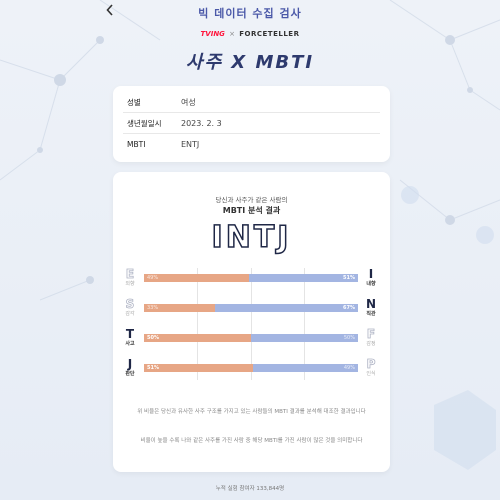 Image resolution: width=500 pixels, height=500 pixels. Describe the element at coordinates (130, 374) in the screenshot. I see `left-word: 판단` at that location.